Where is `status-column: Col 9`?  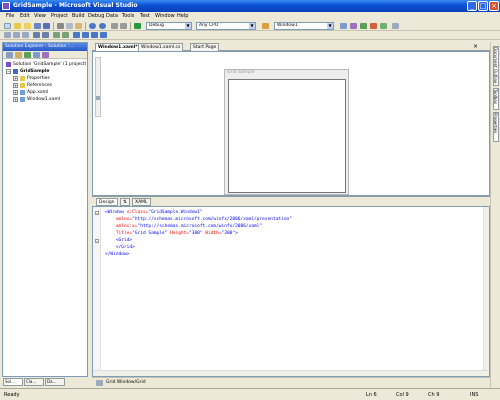
status-column: Col 9 is located at coordinates (402, 395).